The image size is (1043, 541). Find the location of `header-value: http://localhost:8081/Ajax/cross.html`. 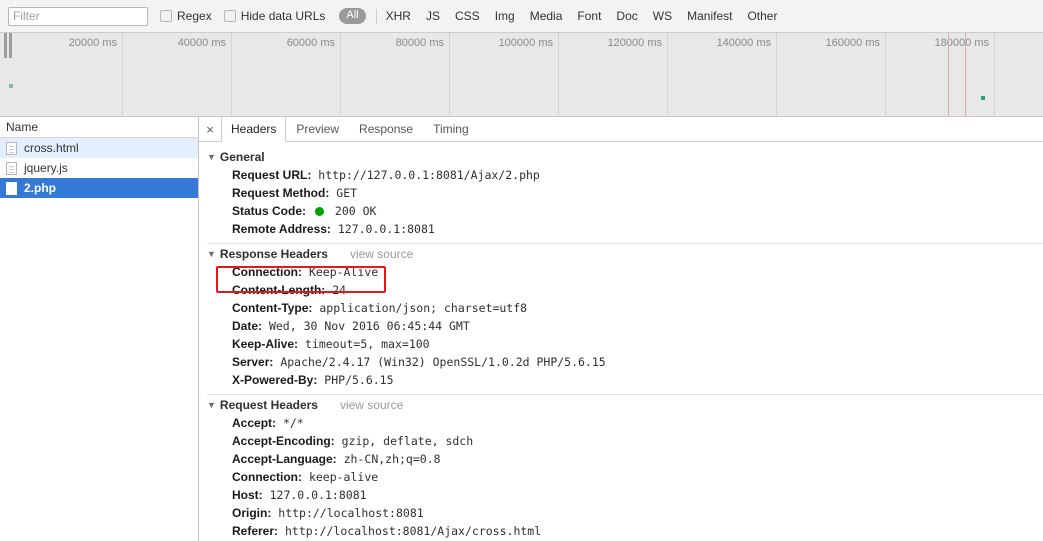

header-value: http://localhost:8081/Ajax/cross.html is located at coordinates (413, 531).